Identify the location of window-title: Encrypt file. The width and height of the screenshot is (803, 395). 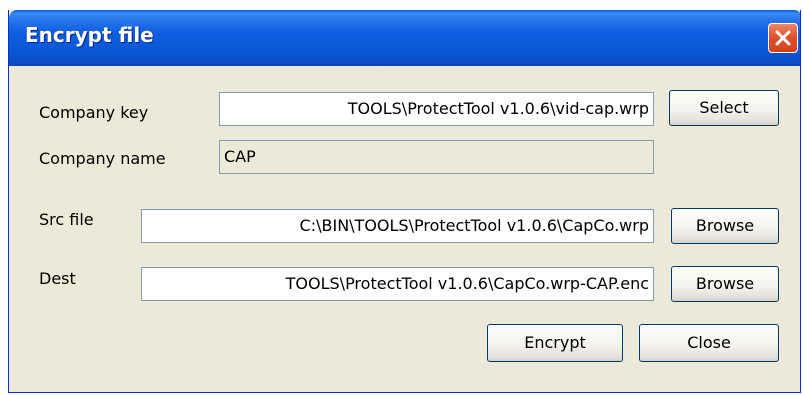
(89, 35).